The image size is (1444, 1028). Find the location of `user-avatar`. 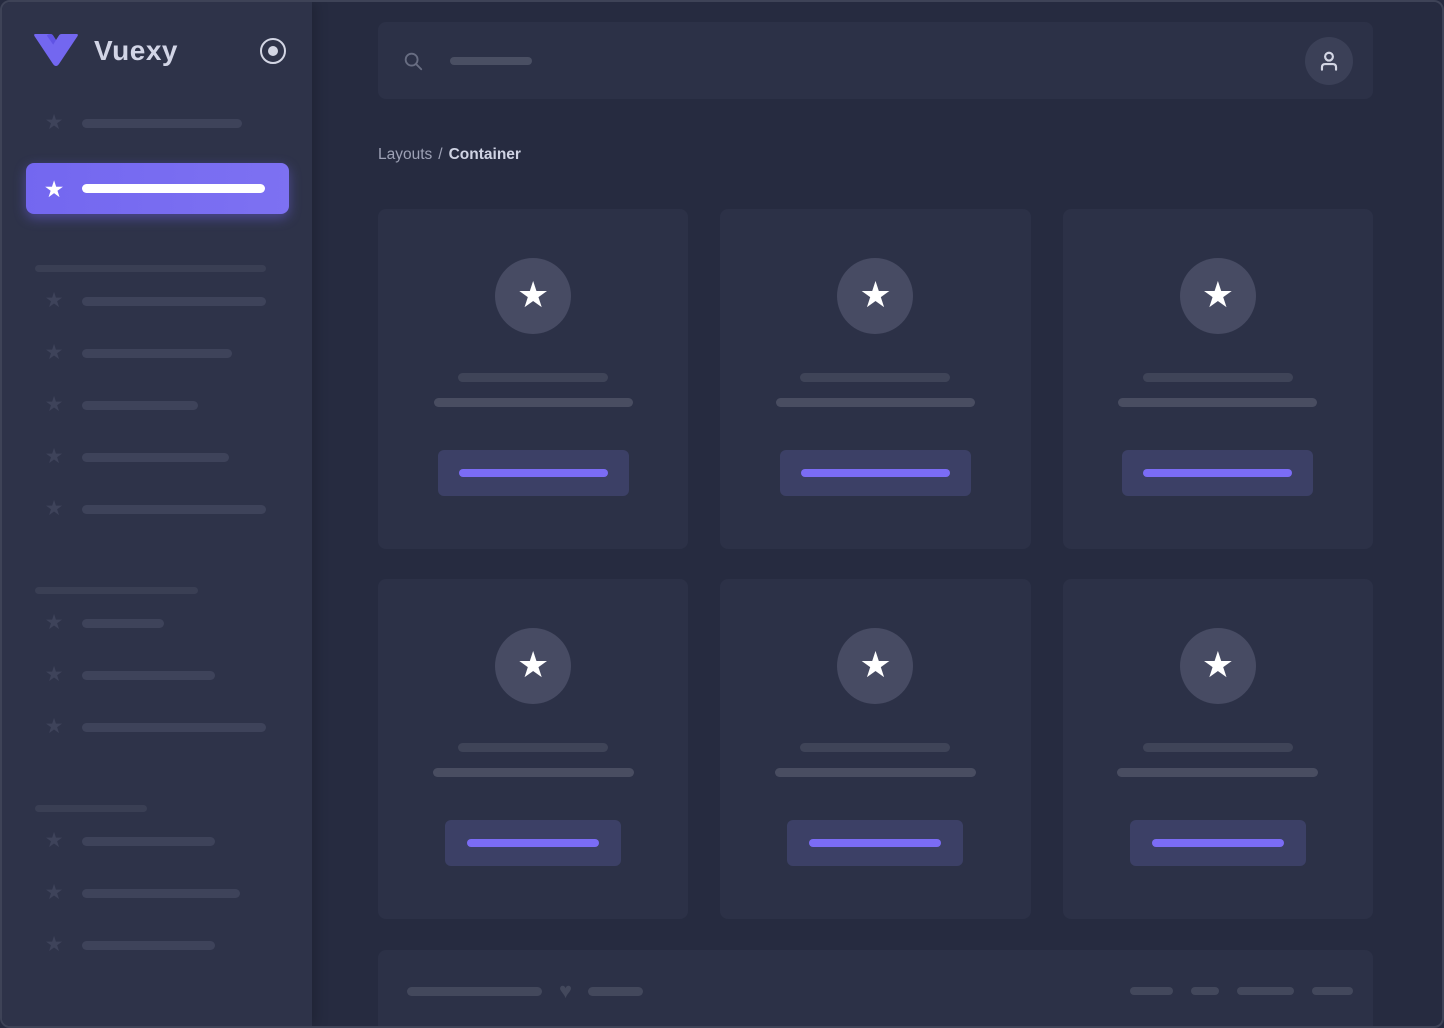

user-avatar is located at coordinates (1329, 60).